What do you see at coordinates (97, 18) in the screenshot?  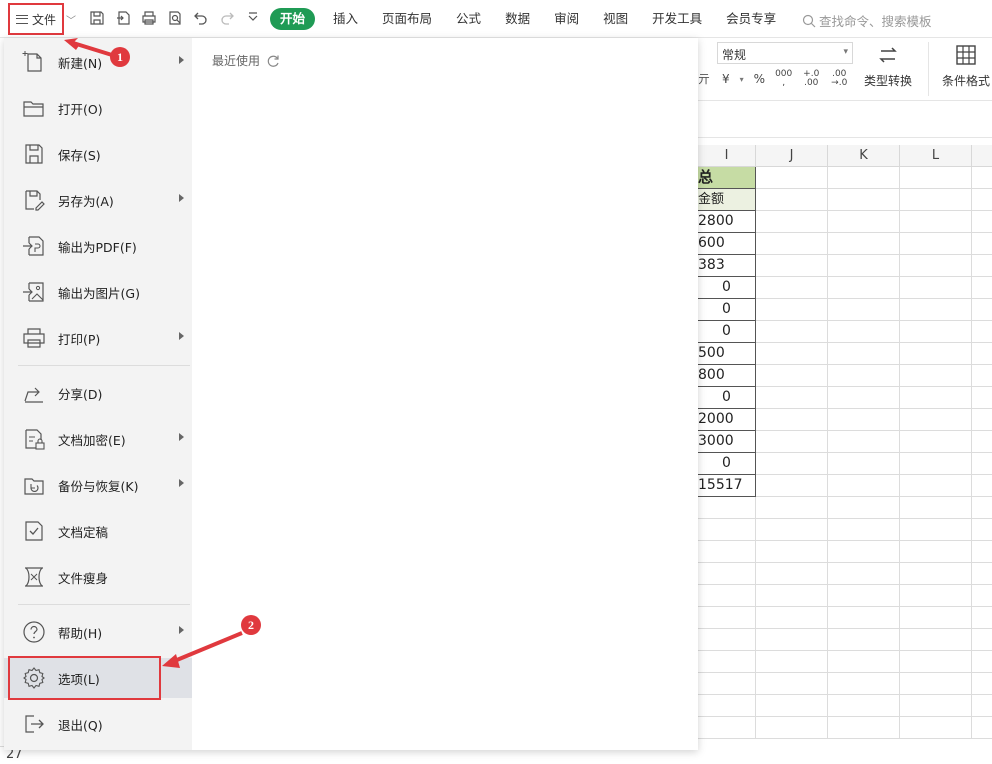 I see `save-icon` at bounding box center [97, 18].